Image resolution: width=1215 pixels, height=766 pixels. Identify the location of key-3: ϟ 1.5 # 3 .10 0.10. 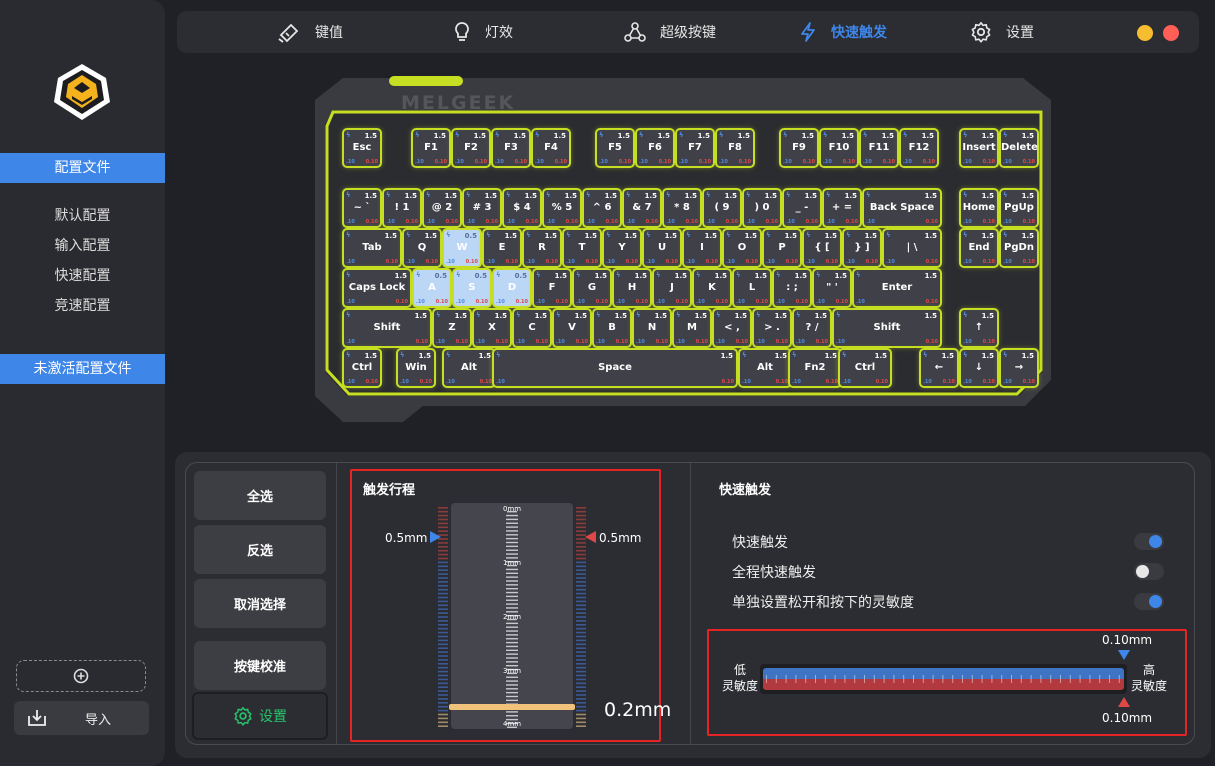
(482, 208).